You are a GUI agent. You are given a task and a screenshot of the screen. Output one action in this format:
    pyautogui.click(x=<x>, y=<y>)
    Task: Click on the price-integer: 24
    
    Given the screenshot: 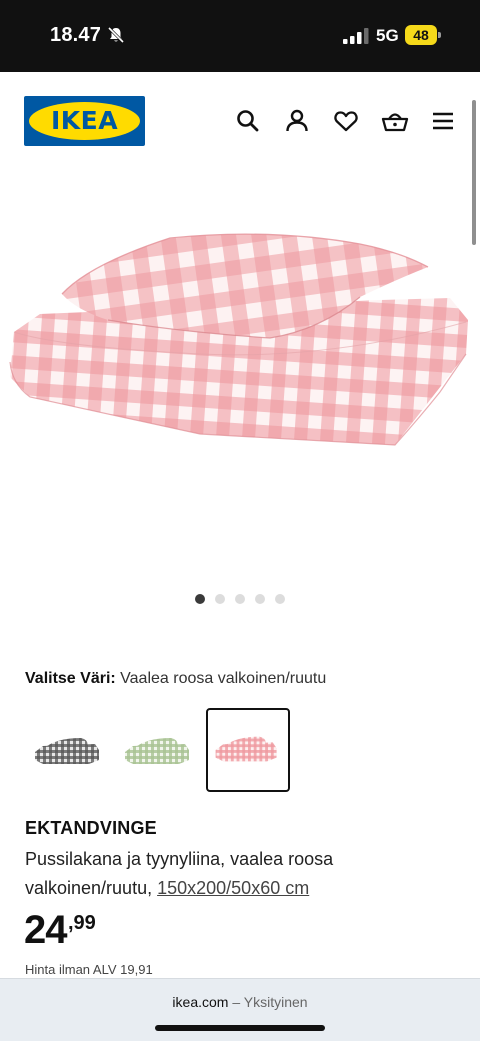 What is the action you would take?
    pyautogui.click(x=45, y=930)
    